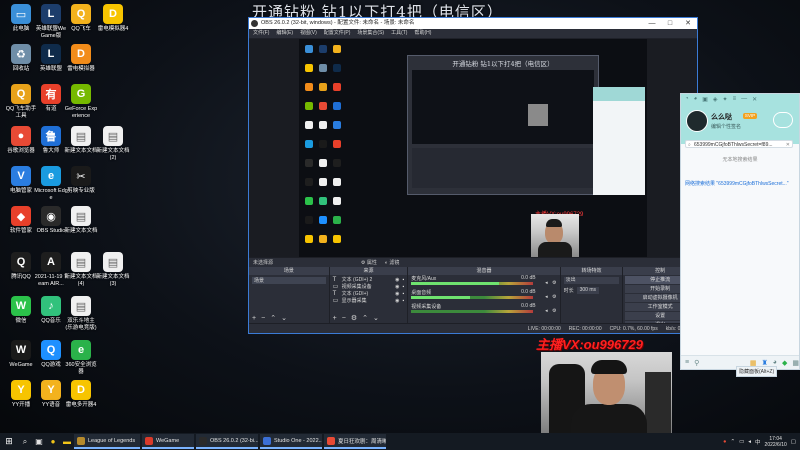 The width and height of the screenshot is (800, 450). Describe the element at coordinates (81, 313) in the screenshot. I see `desktop-icon: ▤ 双乐斗地主(乐游电竞版)` at that location.